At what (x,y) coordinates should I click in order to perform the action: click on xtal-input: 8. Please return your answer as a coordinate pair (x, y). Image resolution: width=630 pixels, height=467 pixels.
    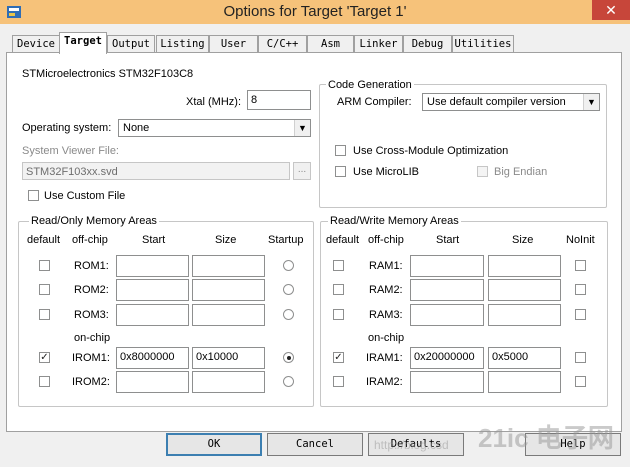
    Looking at the image, I should click on (279, 100).